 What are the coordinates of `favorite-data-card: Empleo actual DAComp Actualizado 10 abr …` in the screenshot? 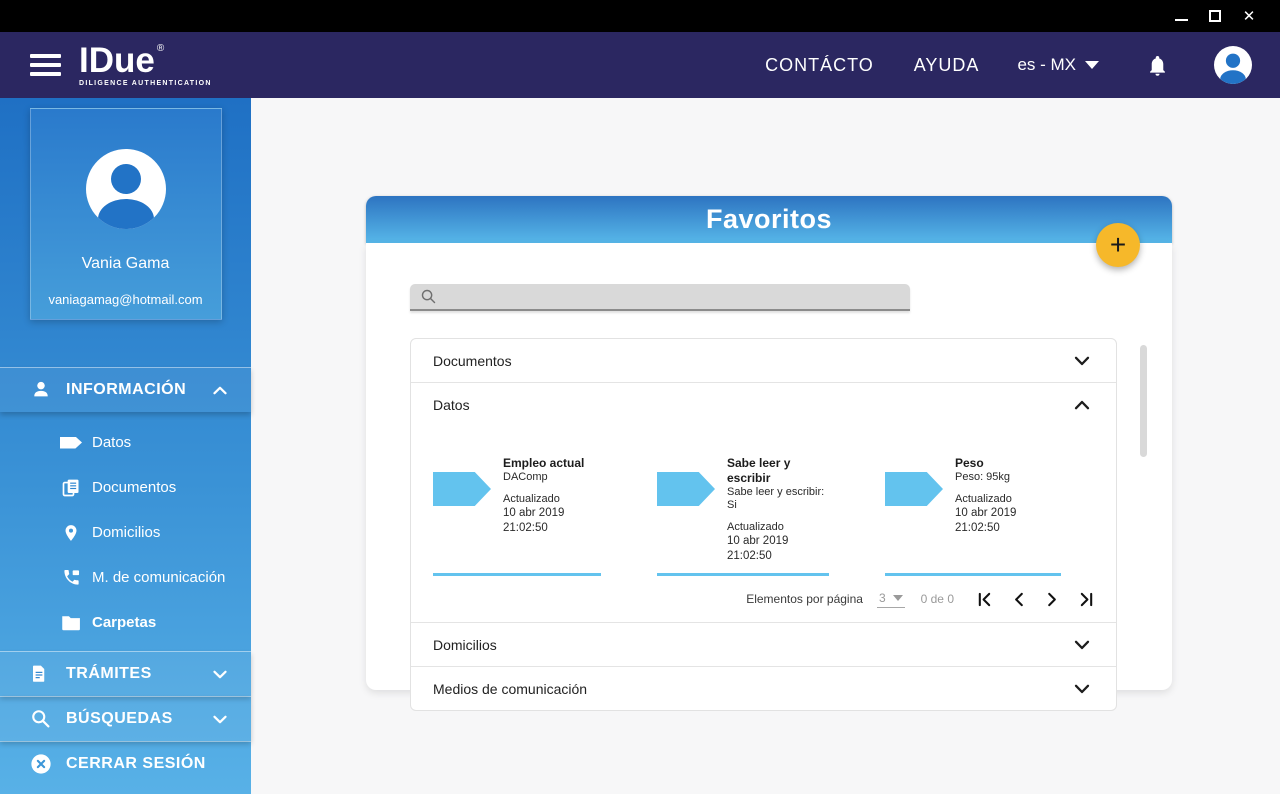 It's located at (517, 516).